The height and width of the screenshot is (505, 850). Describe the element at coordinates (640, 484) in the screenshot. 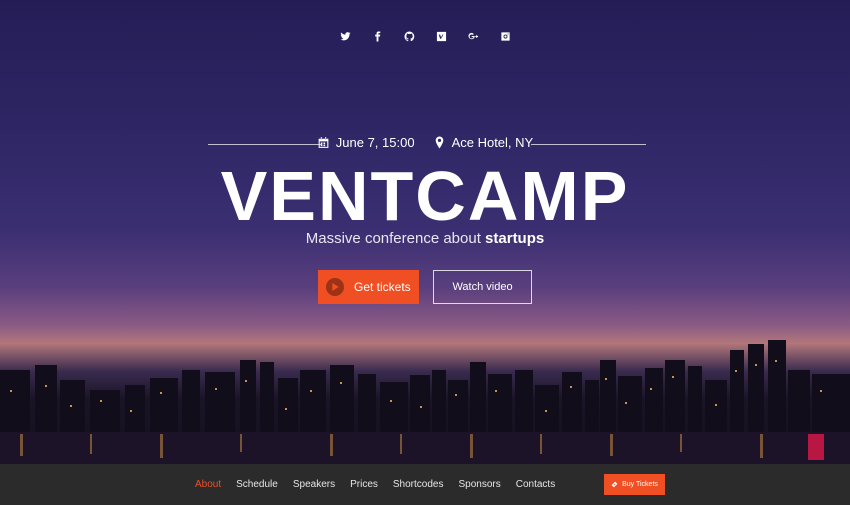

I see `buy-tickets-label: Buy Tickets` at that location.